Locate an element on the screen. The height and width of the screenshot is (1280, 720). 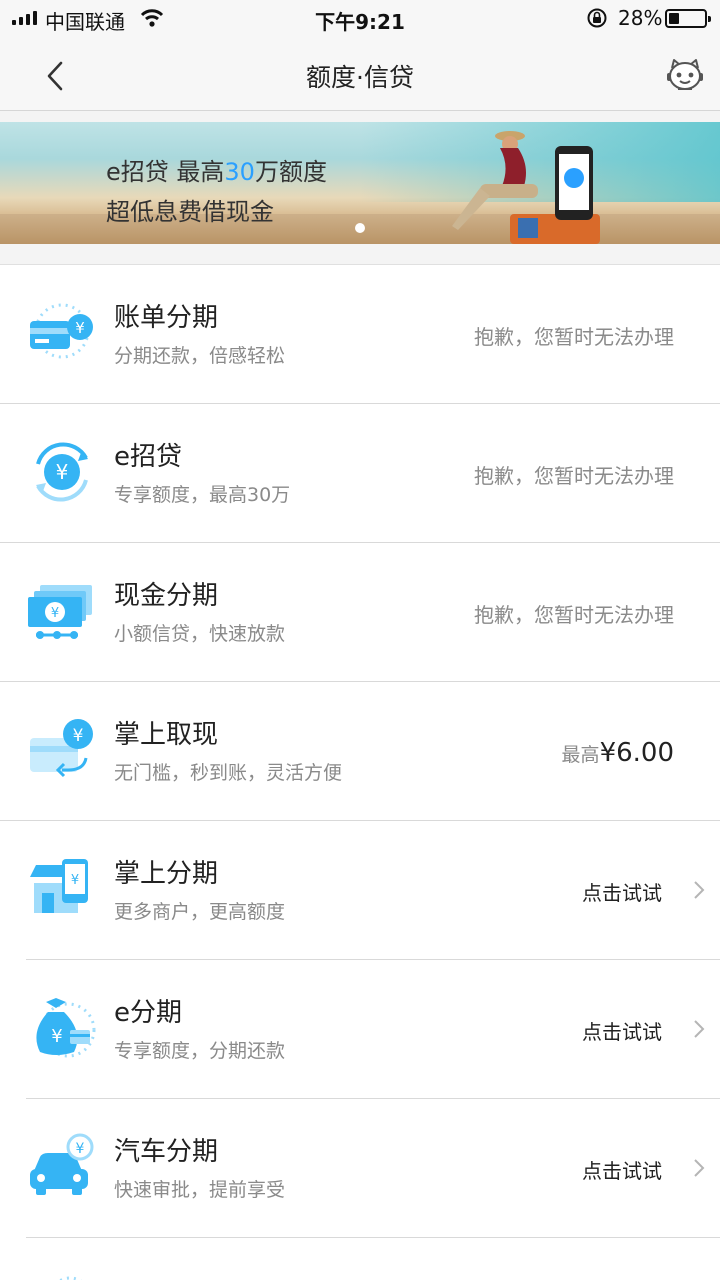
item-description: 专享额度，最高30万 is located at coordinates (202, 495).